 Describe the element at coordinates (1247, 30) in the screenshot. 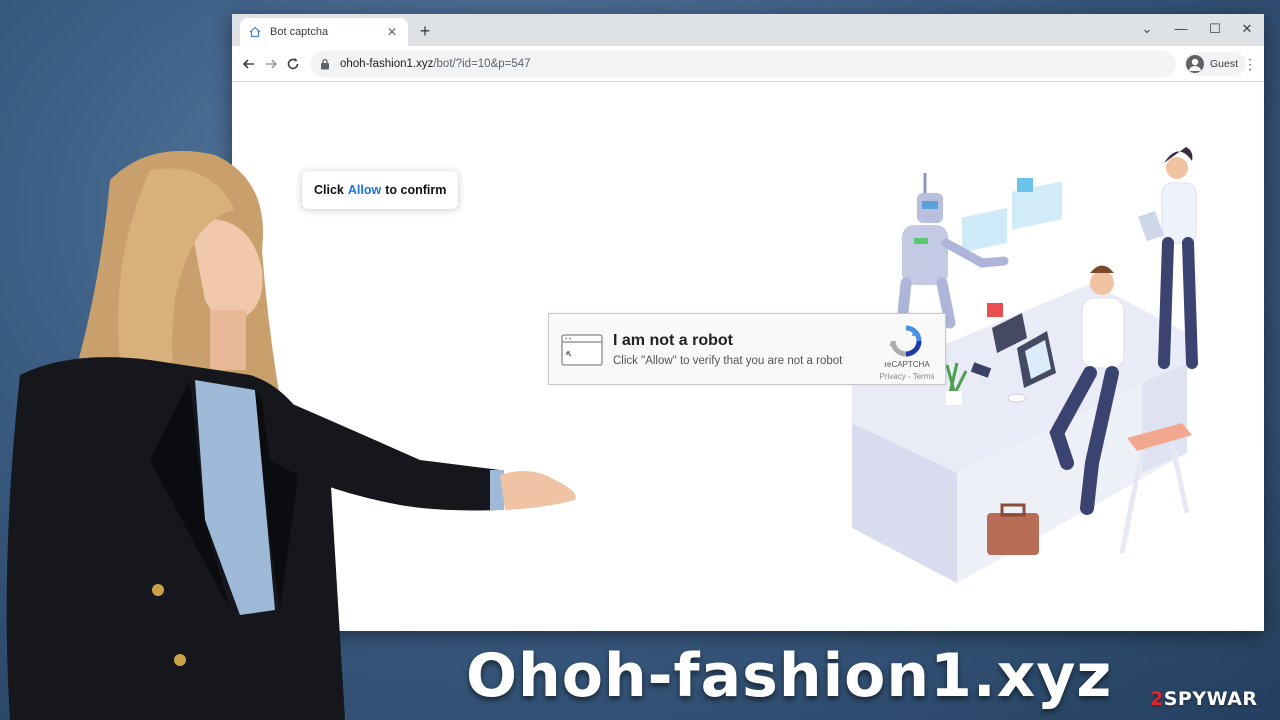

I see `close-window-button: ✕` at that location.